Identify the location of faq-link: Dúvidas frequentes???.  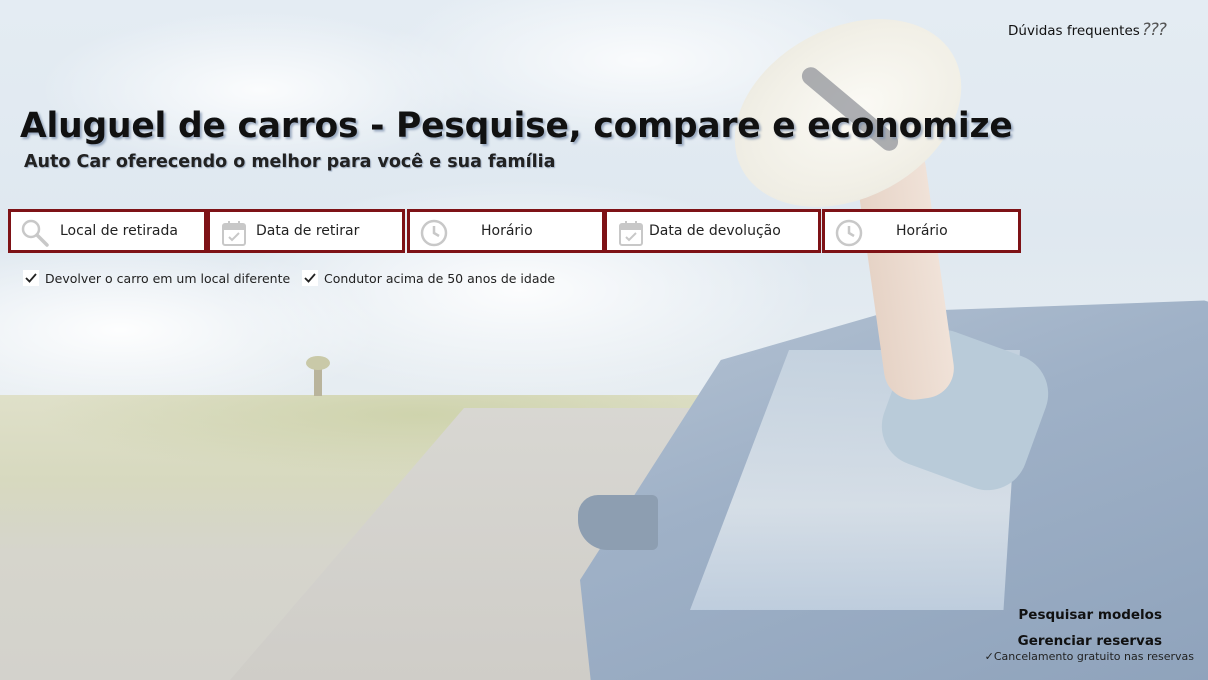
(1087, 30).